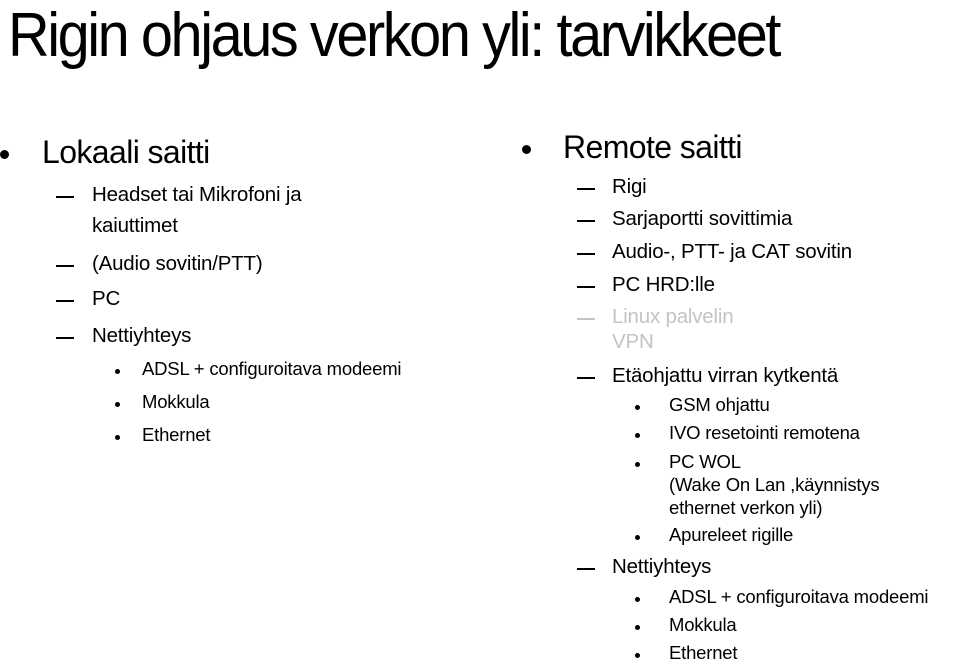 This screenshot has width=960, height=664. I want to click on list-item: Headset tai Mikrofoni ja, so click(197, 194).